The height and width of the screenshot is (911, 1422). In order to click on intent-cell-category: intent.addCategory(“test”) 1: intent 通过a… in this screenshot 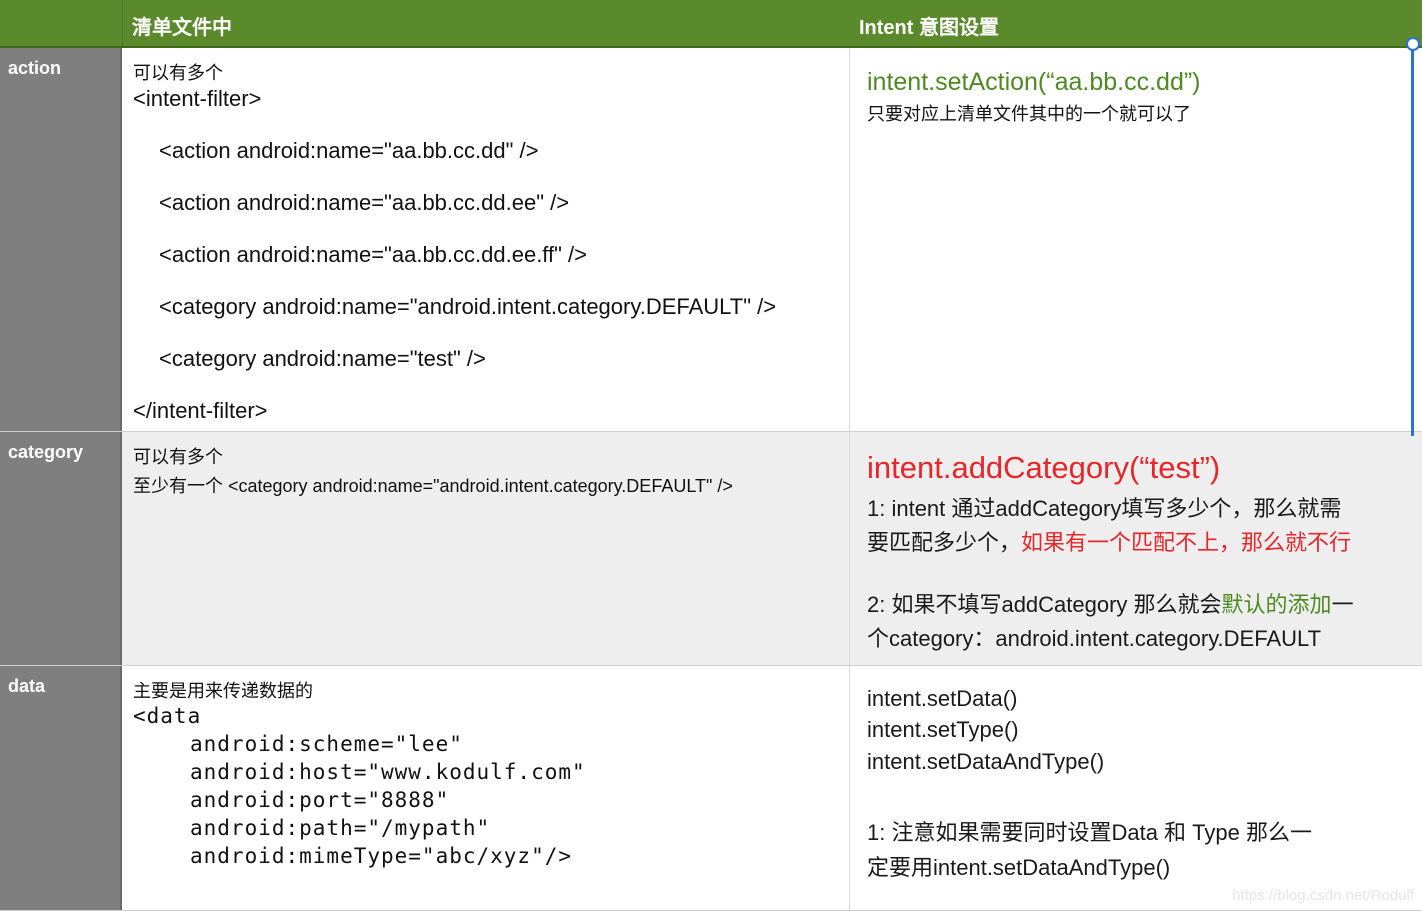, I will do `click(1136, 548)`.